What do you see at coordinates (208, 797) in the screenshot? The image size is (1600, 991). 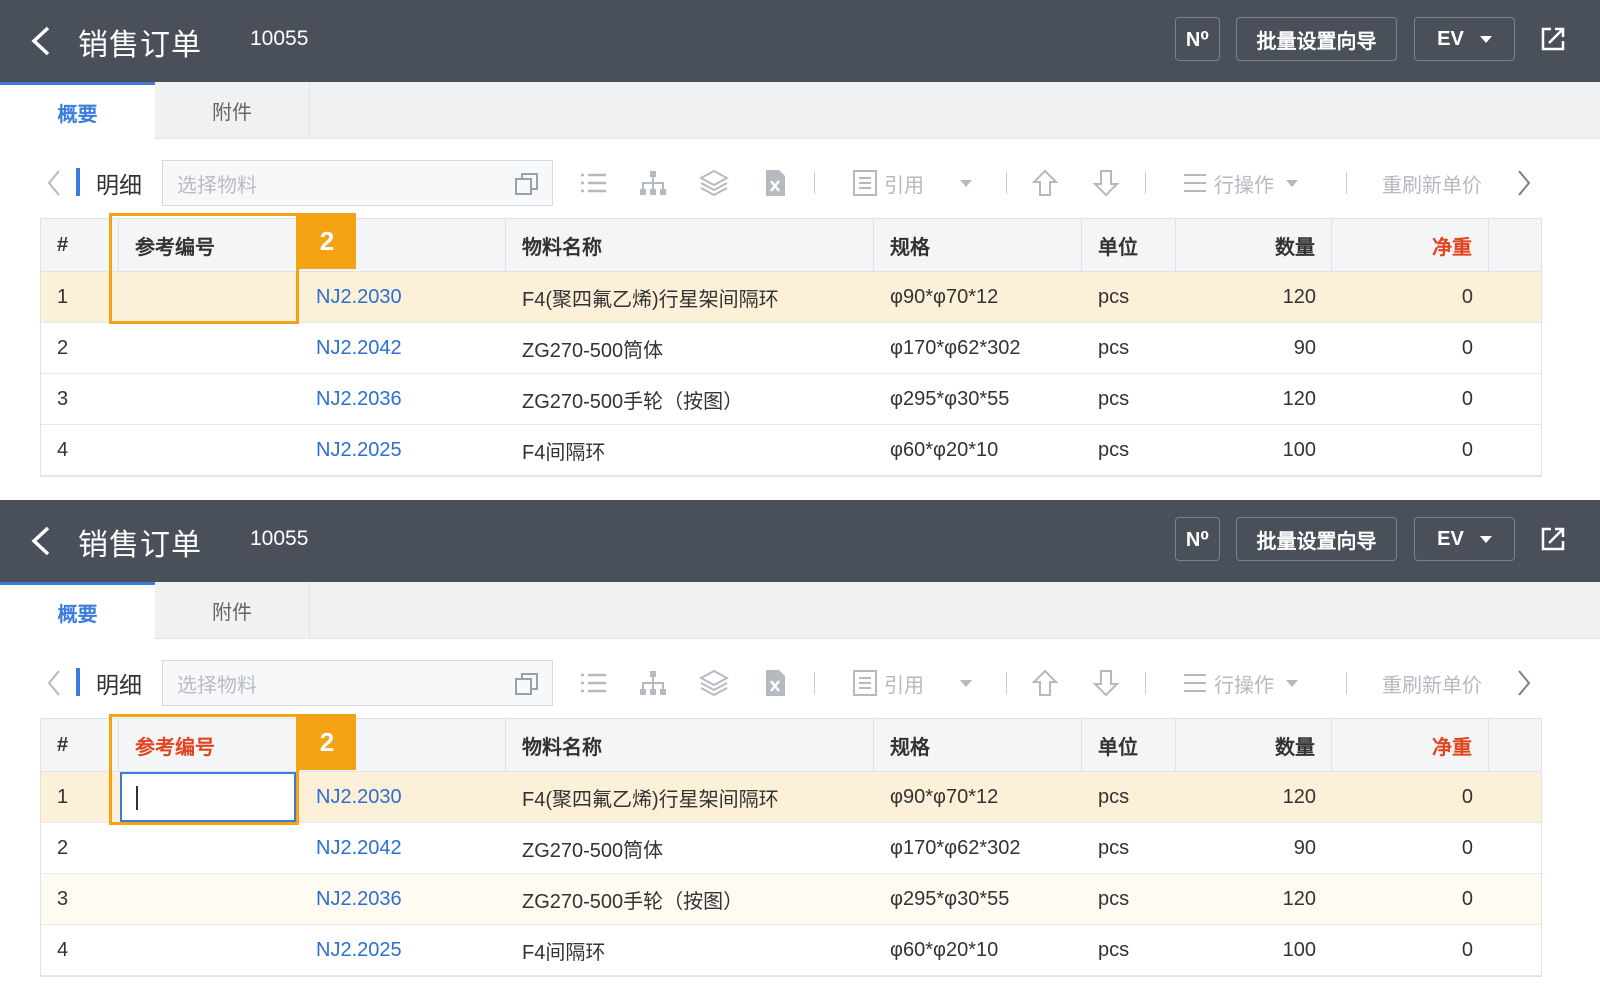 I see `reference-number-input` at bounding box center [208, 797].